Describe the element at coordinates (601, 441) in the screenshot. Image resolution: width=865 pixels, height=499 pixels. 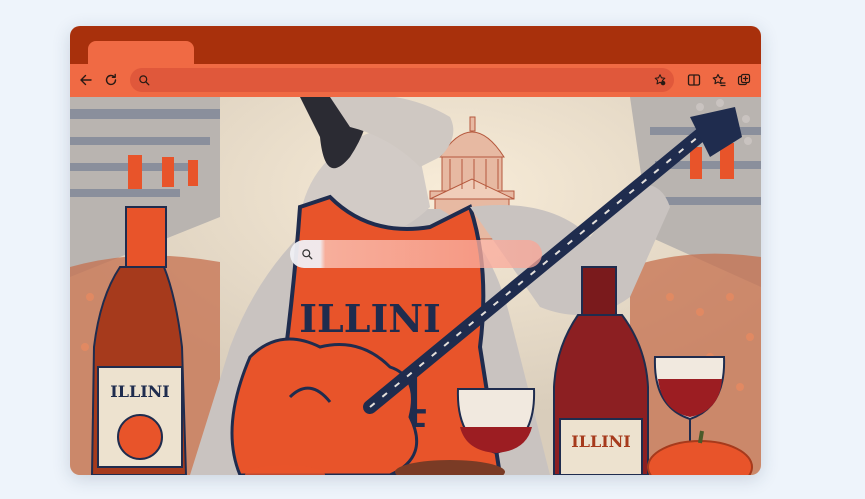
I see `bottle-right-label: ILLINI` at that location.